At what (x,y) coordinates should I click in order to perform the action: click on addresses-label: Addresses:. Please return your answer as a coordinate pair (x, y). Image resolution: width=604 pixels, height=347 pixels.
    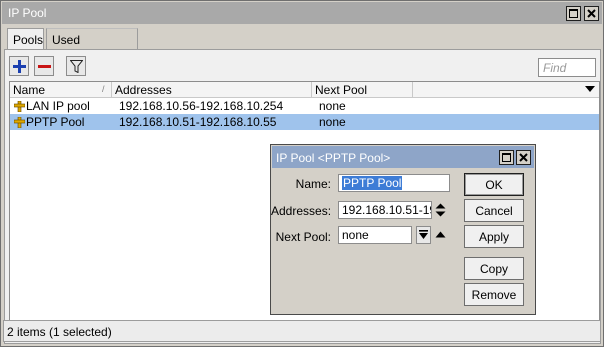
    Looking at the image, I should click on (301, 211).